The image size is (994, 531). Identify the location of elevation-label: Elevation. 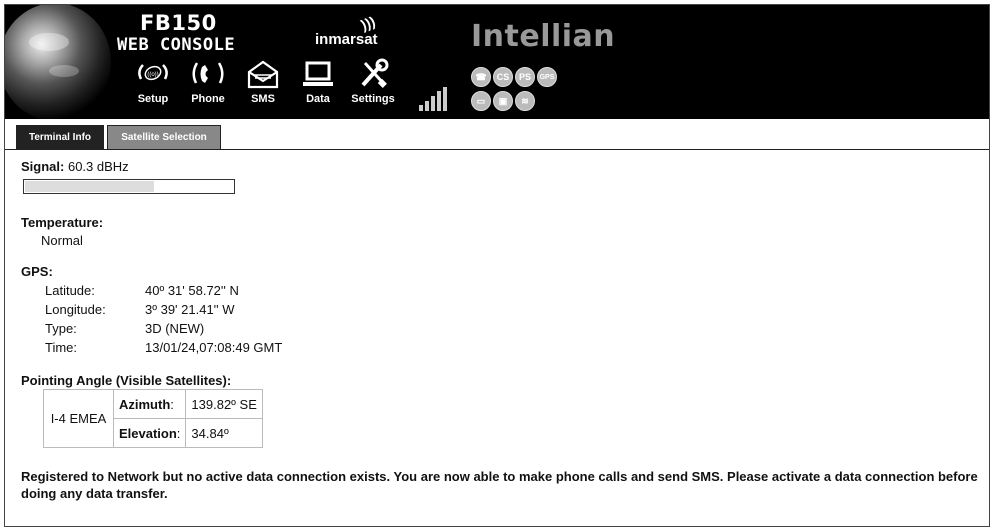
(148, 433).